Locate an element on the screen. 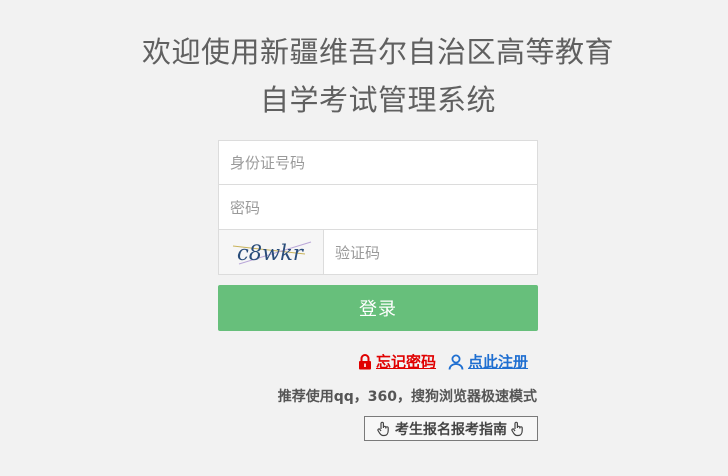  captcha-graphic: c8wkr is located at coordinates (272, 253).